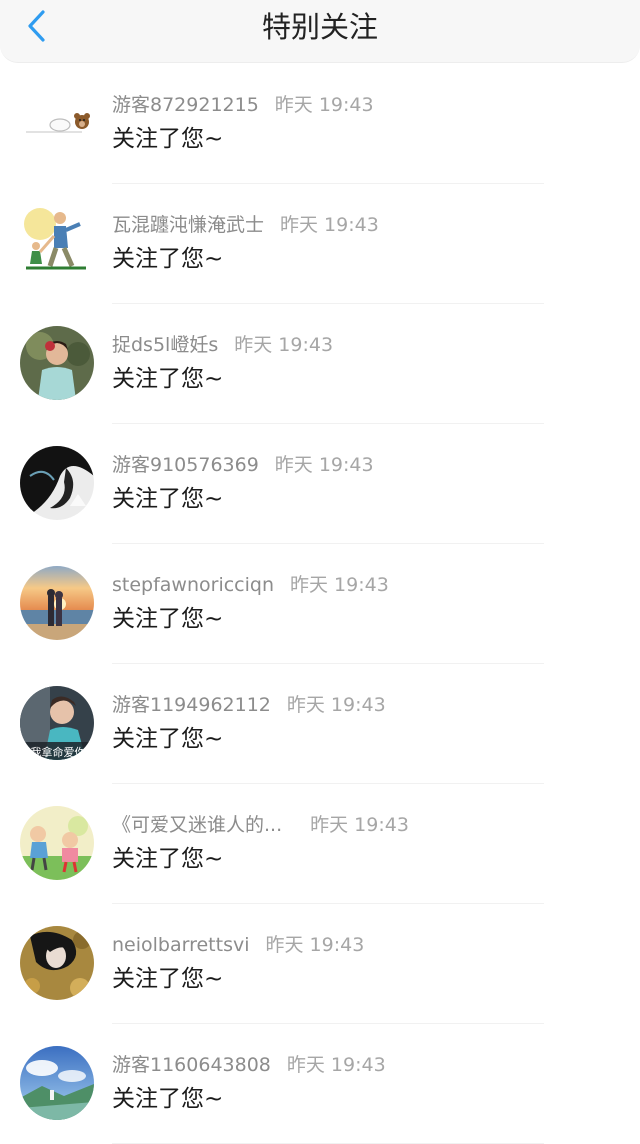 Image resolution: width=640 pixels, height=1144 pixels. What do you see at coordinates (165, 345) in the screenshot?
I see `user-name: 捉ds5l嶝妊s` at bounding box center [165, 345].